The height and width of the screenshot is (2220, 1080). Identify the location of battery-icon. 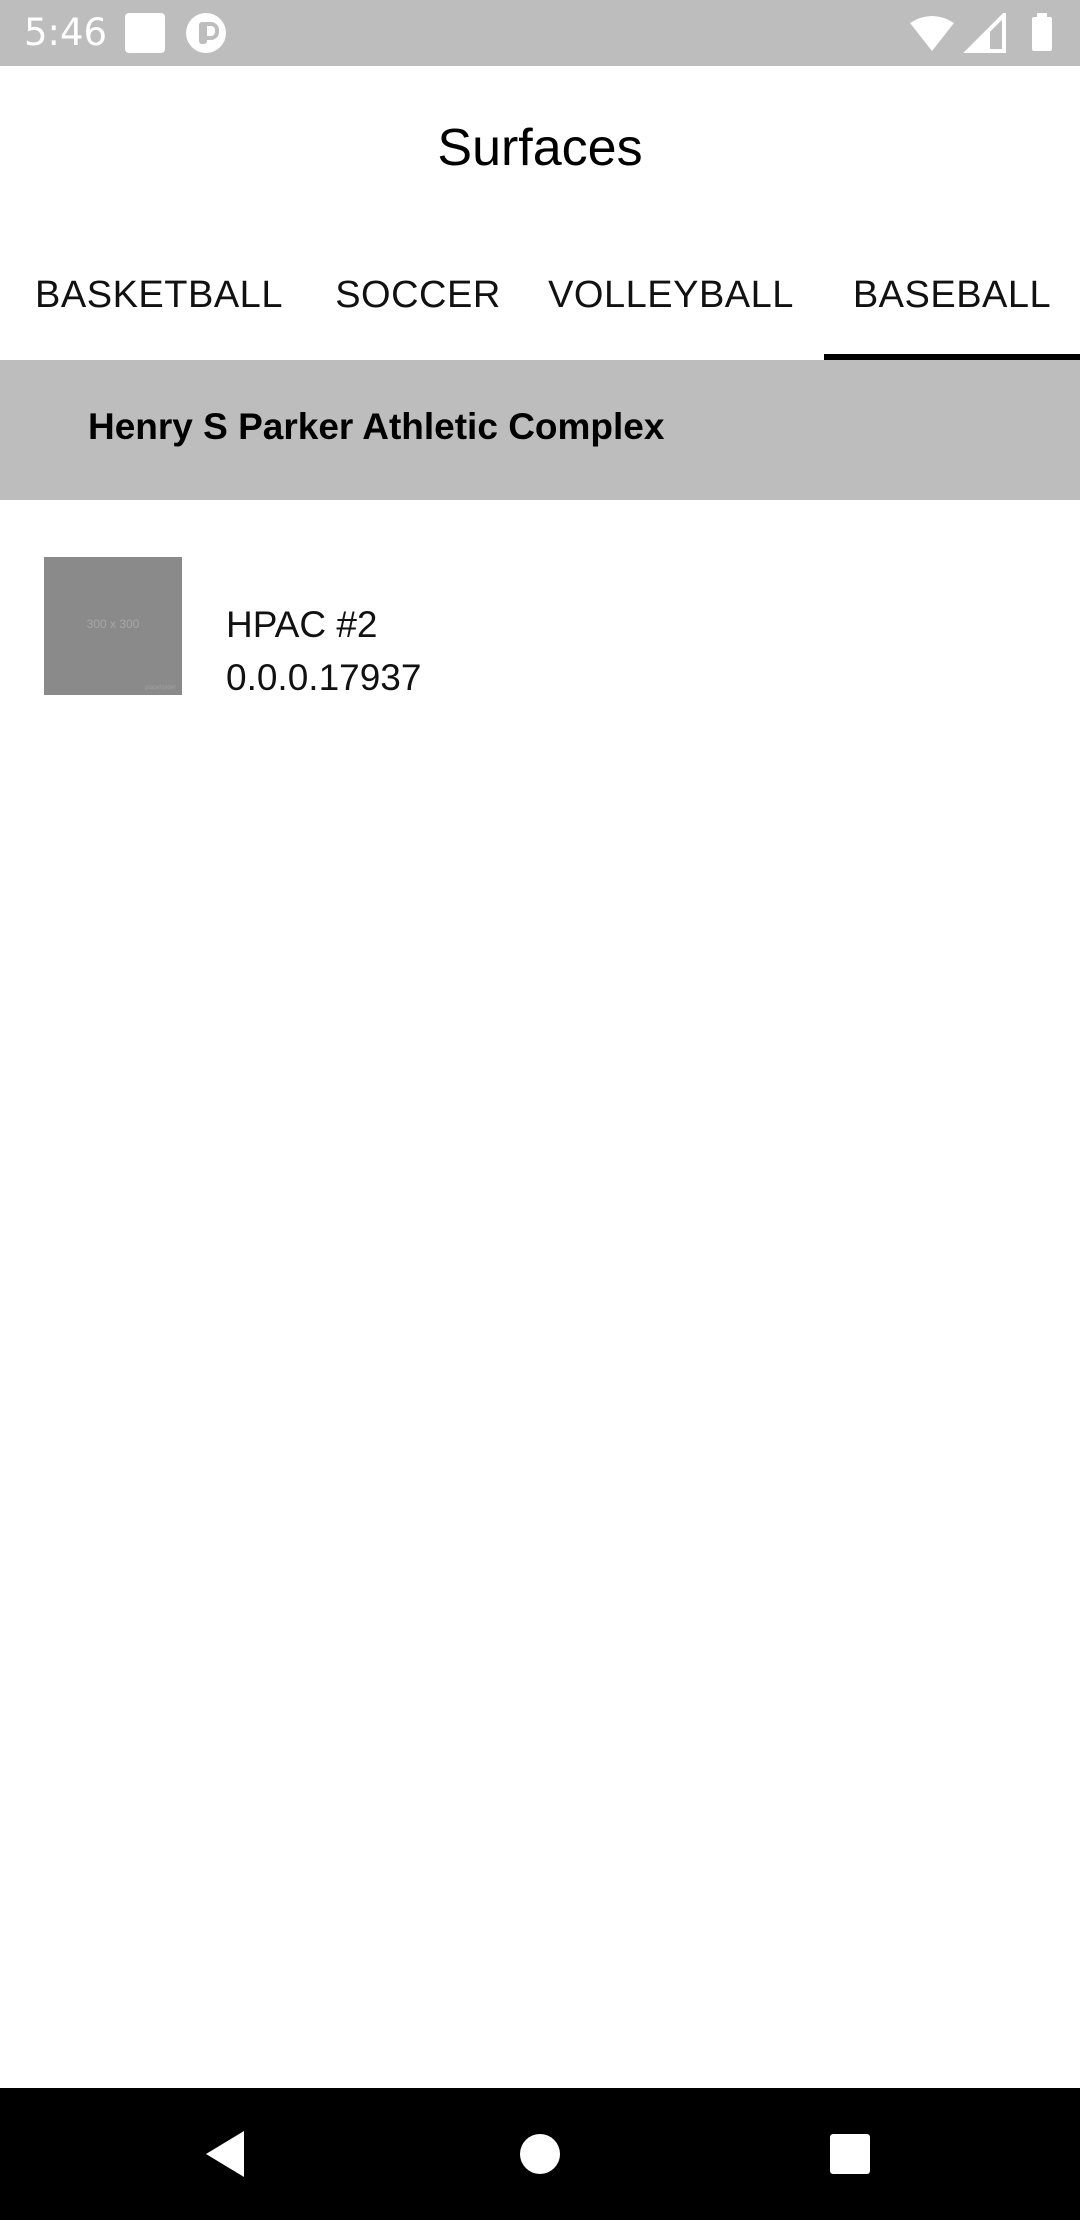
(1042, 32).